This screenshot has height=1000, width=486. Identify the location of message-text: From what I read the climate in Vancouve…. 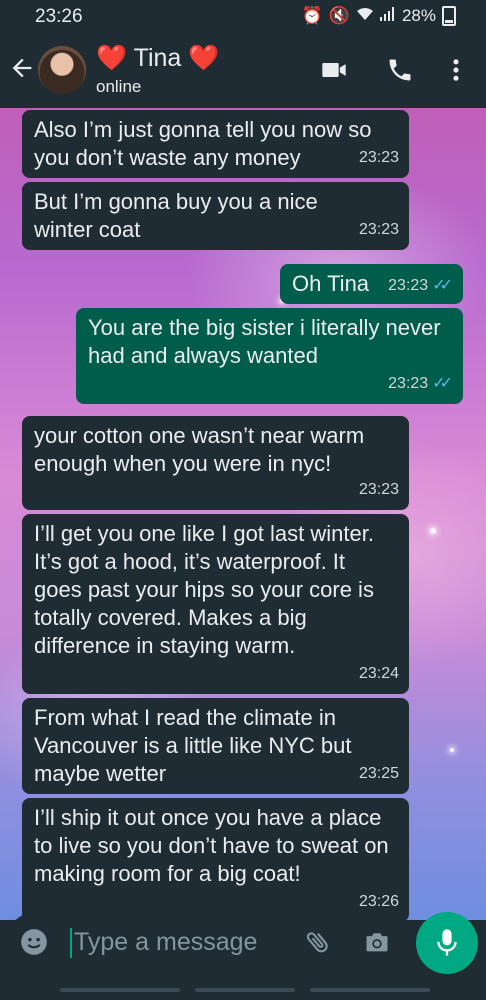
(193, 745).